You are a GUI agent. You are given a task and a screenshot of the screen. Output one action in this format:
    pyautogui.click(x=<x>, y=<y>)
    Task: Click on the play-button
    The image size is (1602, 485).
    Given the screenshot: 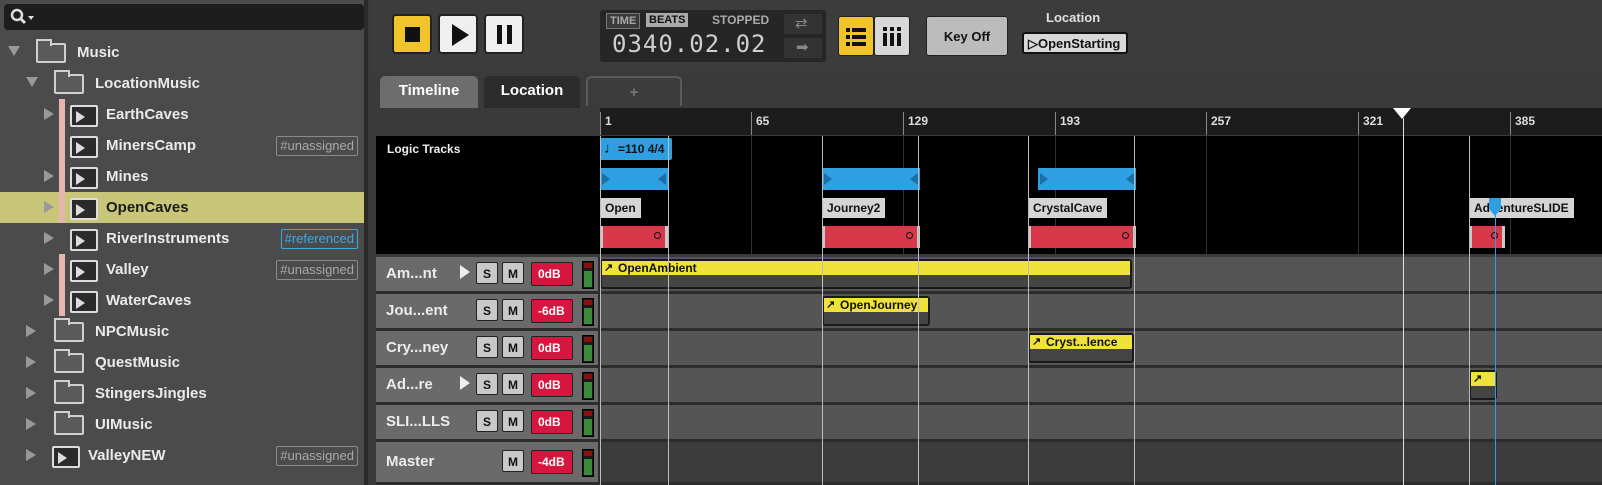 What is the action you would take?
    pyautogui.click(x=458, y=34)
    